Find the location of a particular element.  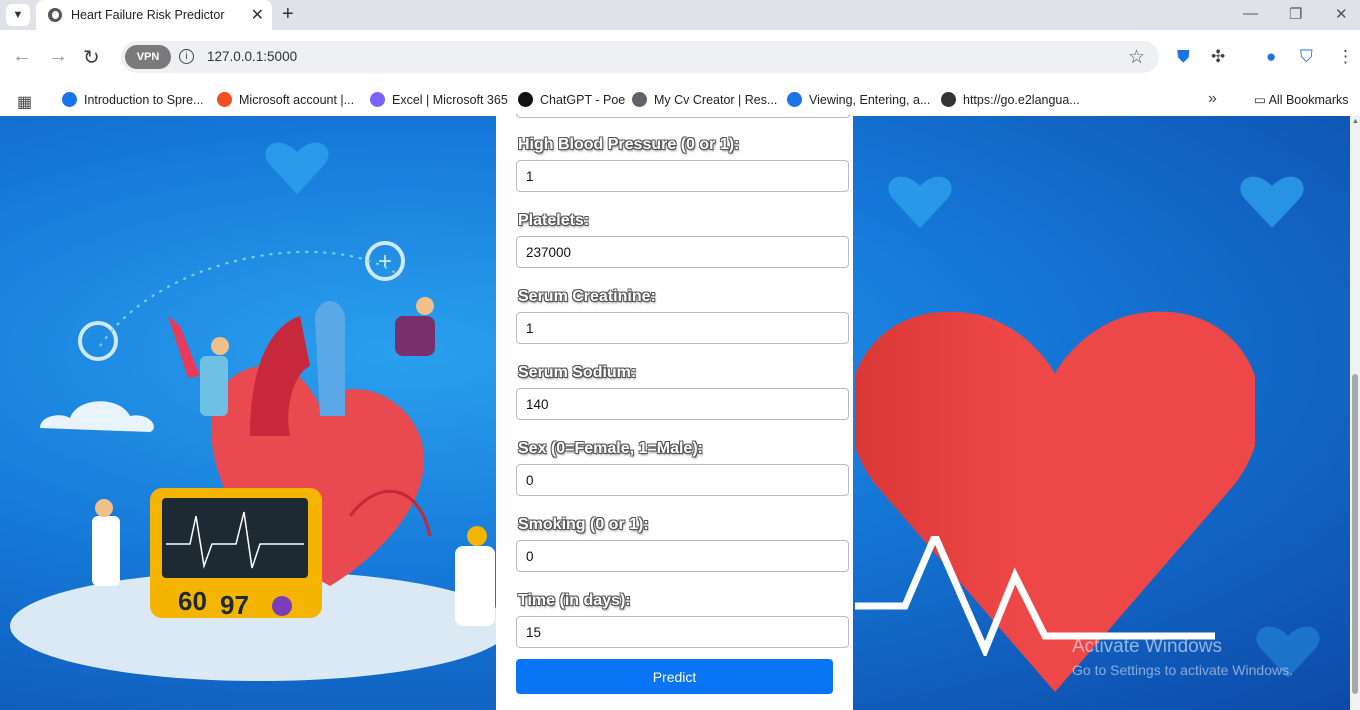

scroll-thumb is located at coordinates (1355, 534).